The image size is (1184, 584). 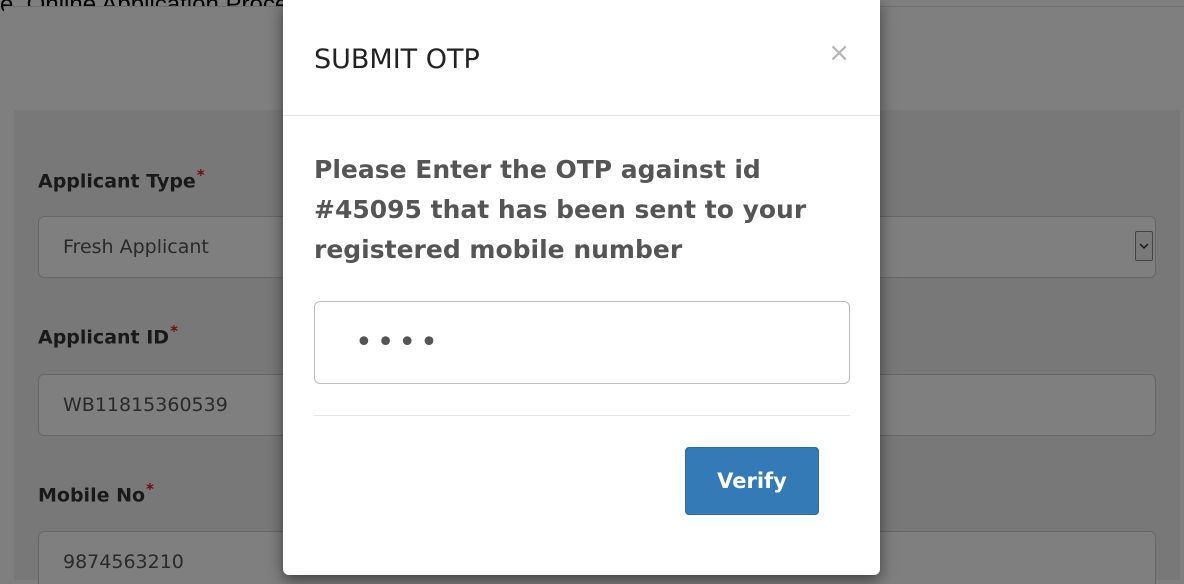 I want to click on modal-footer-divider, so click(x=582, y=415).